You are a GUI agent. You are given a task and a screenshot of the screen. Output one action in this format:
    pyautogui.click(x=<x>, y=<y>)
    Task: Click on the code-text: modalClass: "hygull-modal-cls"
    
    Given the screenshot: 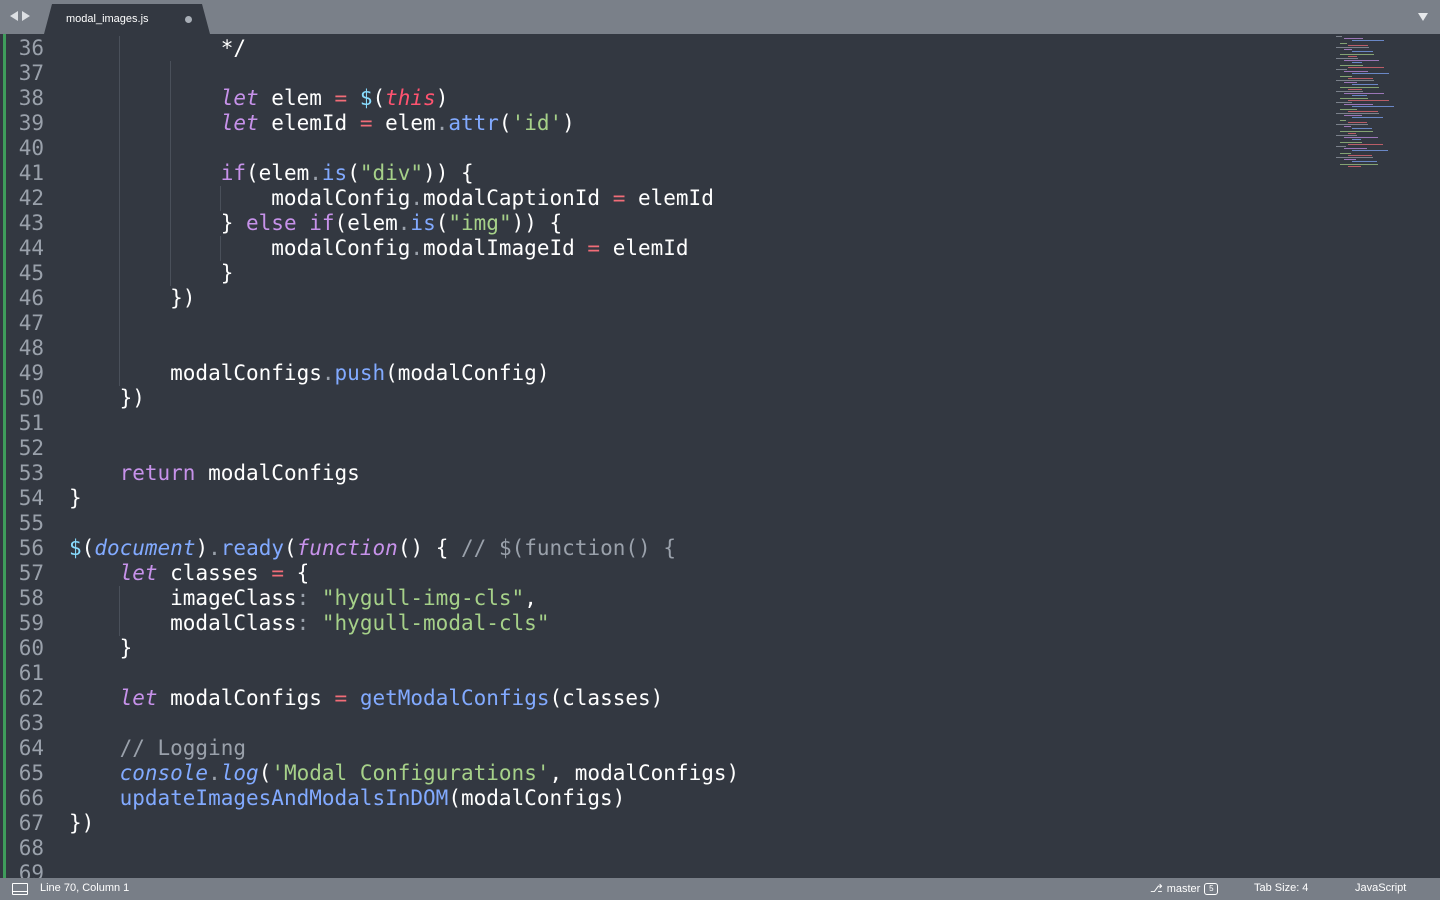 What is the action you would take?
    pyautogui.click(x=309, y=623)
    